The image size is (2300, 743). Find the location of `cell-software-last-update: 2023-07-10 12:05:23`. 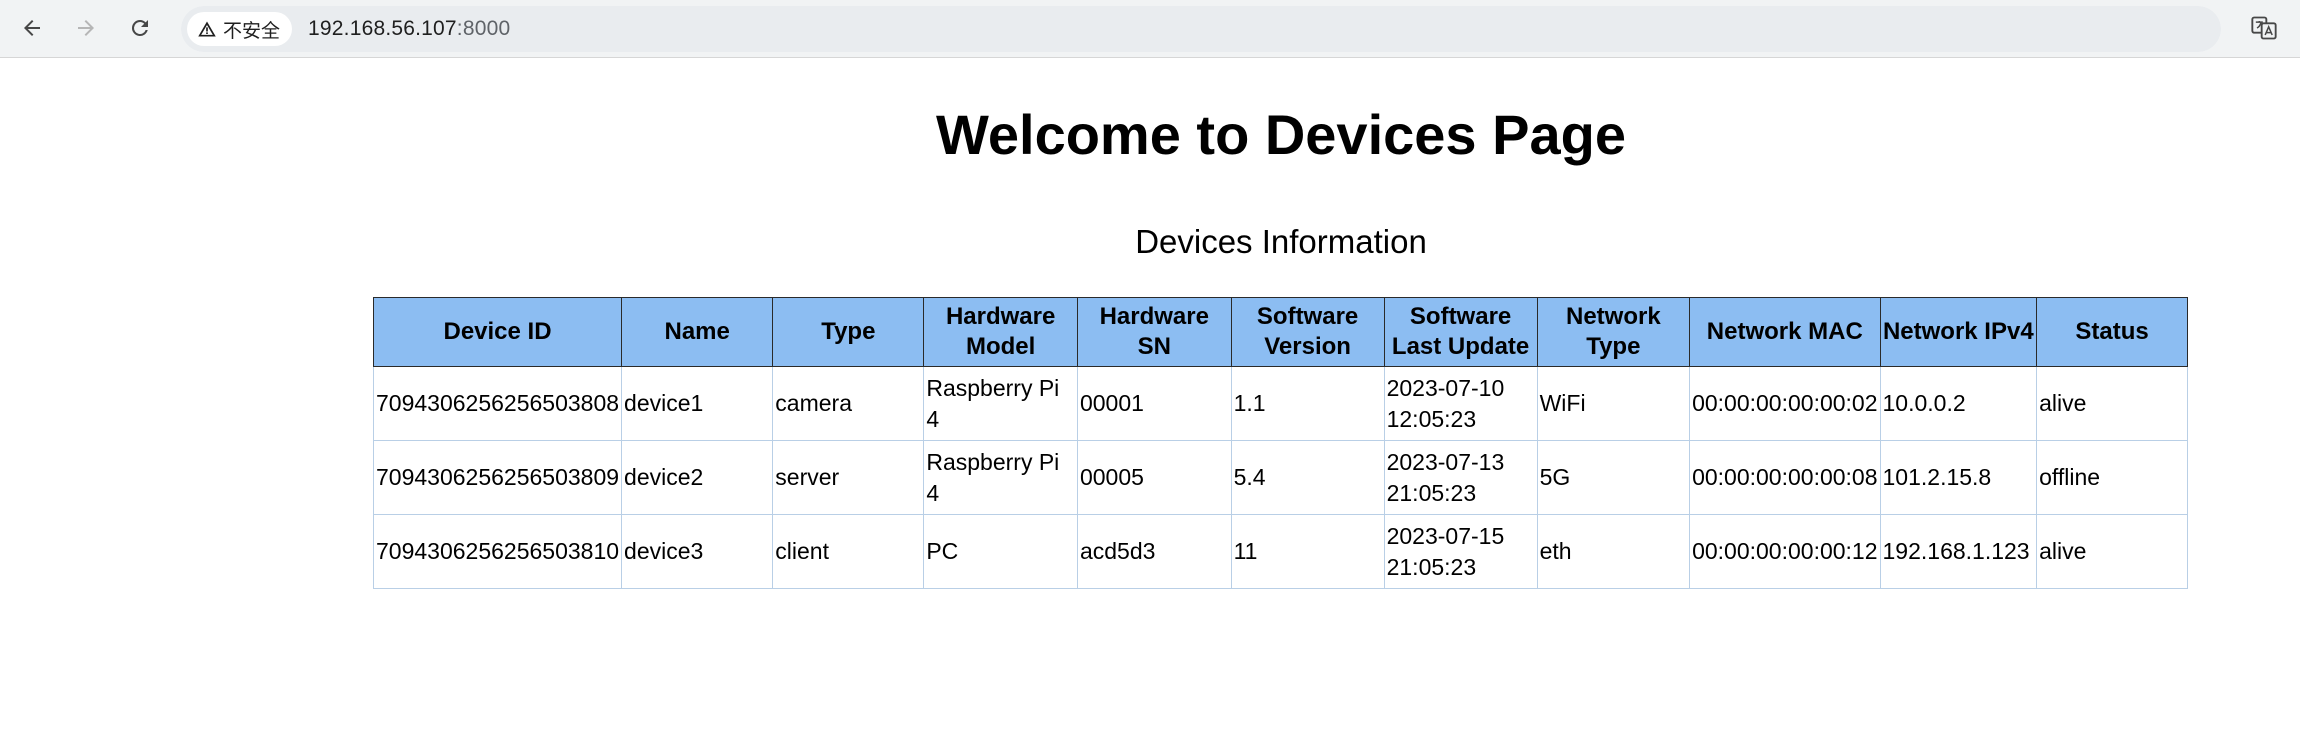

cell-software-last-update: 2023-07-10 12:05:23 is located at coordinates (1460, 403).